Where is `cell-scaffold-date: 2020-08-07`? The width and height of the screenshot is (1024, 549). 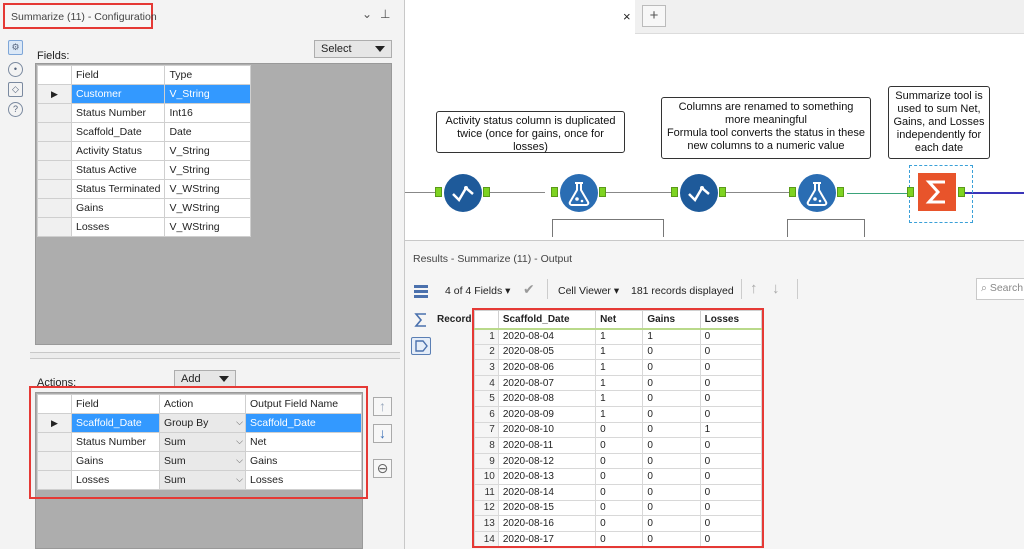 cell-scaffold-date: 2020-08-07 is located at coordinates (547, 383).